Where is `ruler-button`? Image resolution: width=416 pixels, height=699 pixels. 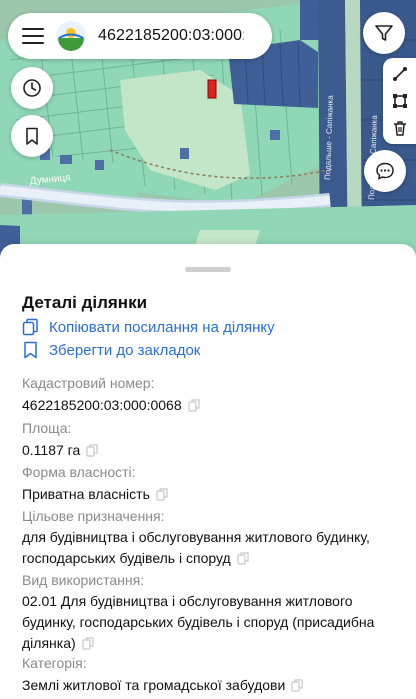 ruler-button is located at coordinates (399, 74).